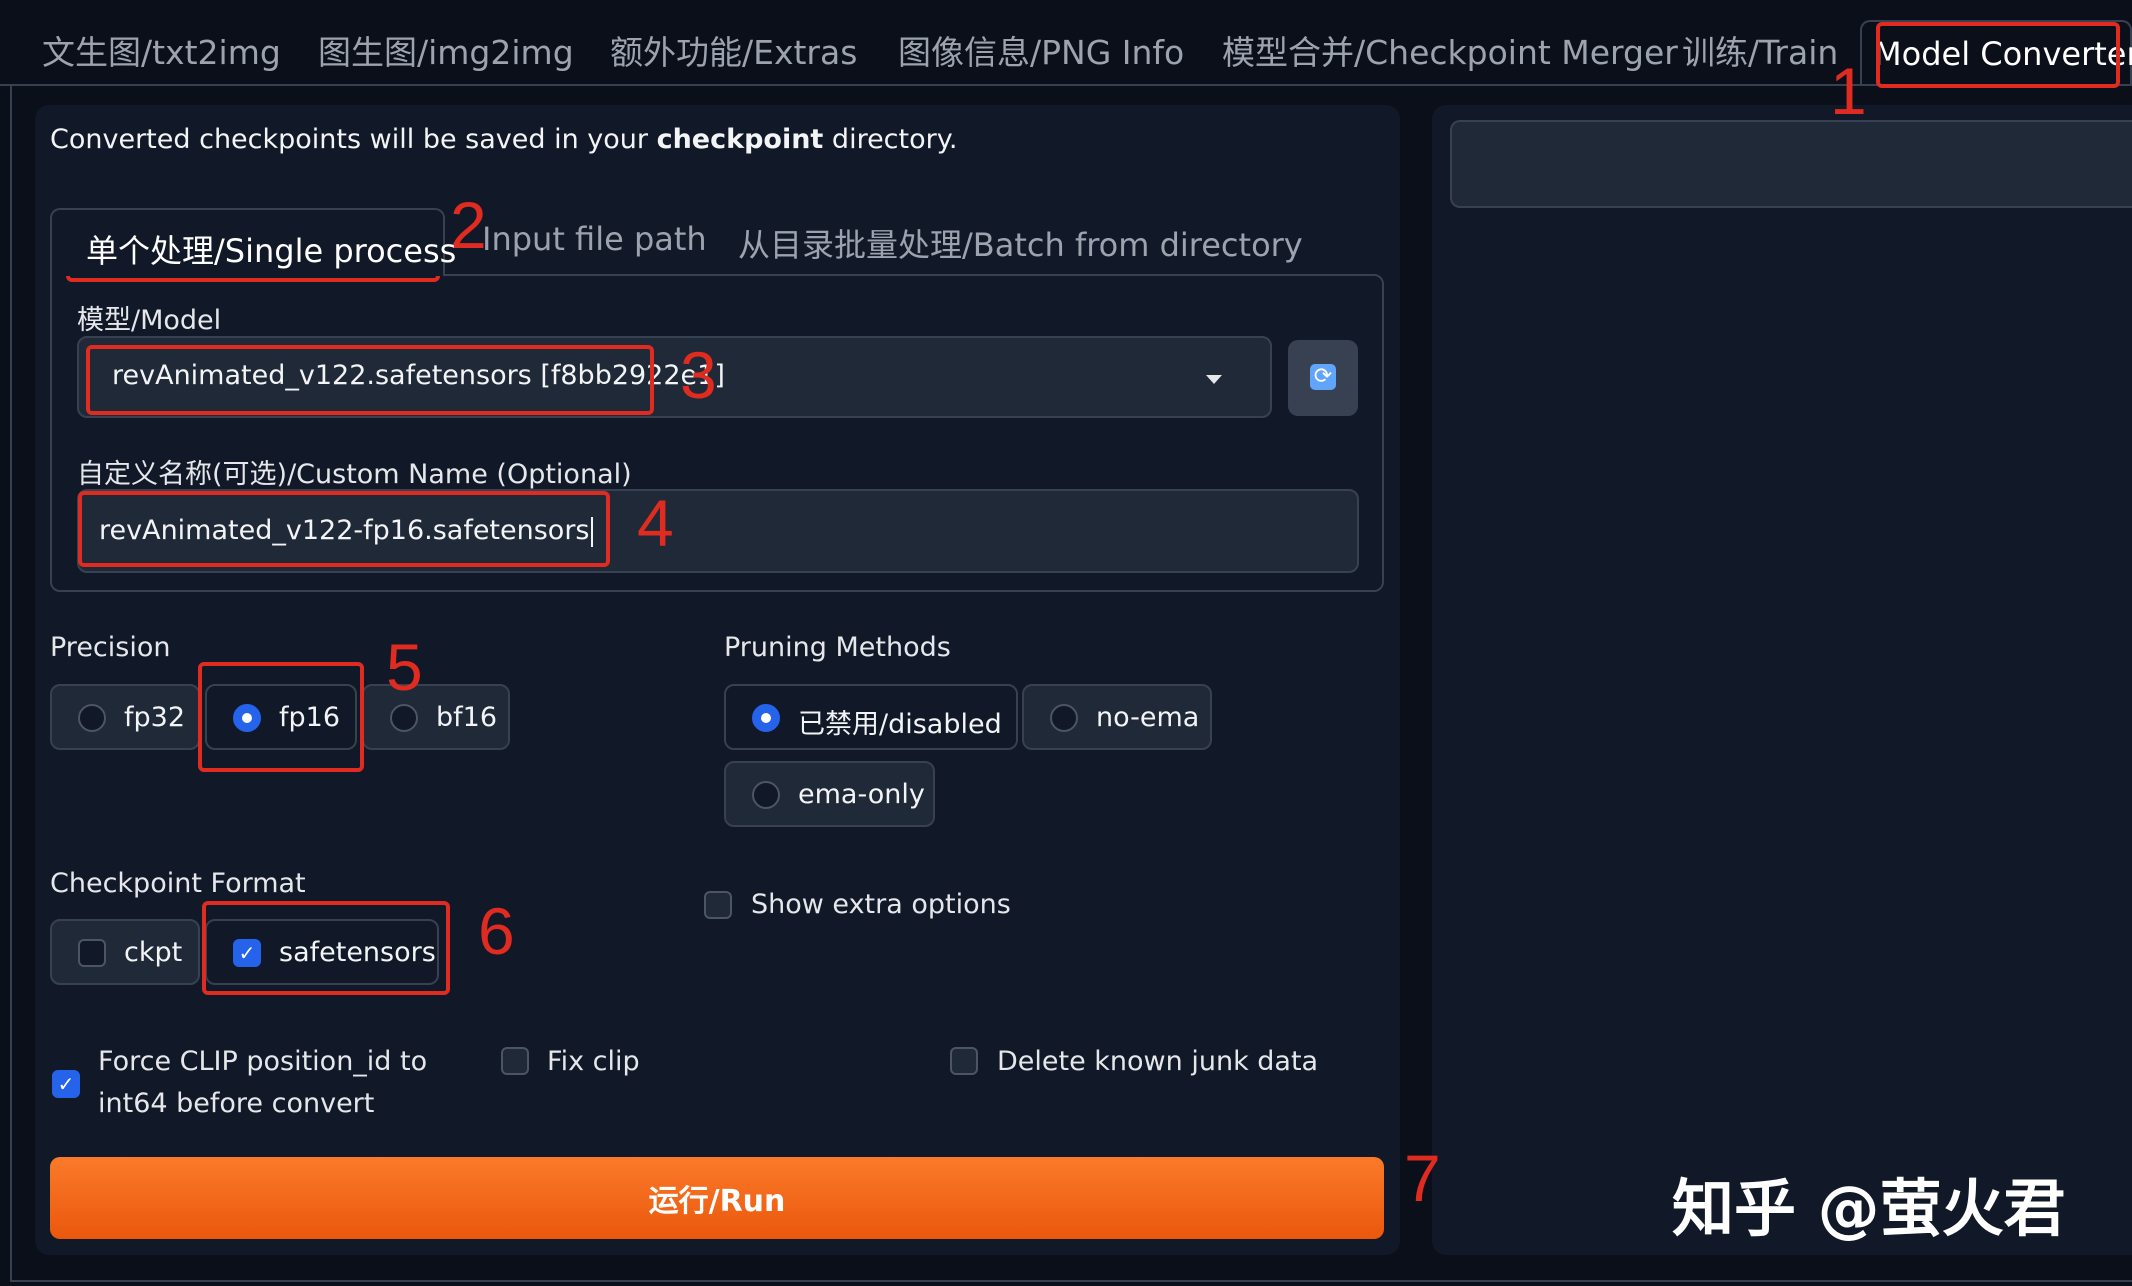 The height and width of the screenshot is (1286, 2132). I want to click on tab-png-info: 图像信息/PNG Info, so click(1041, 50).